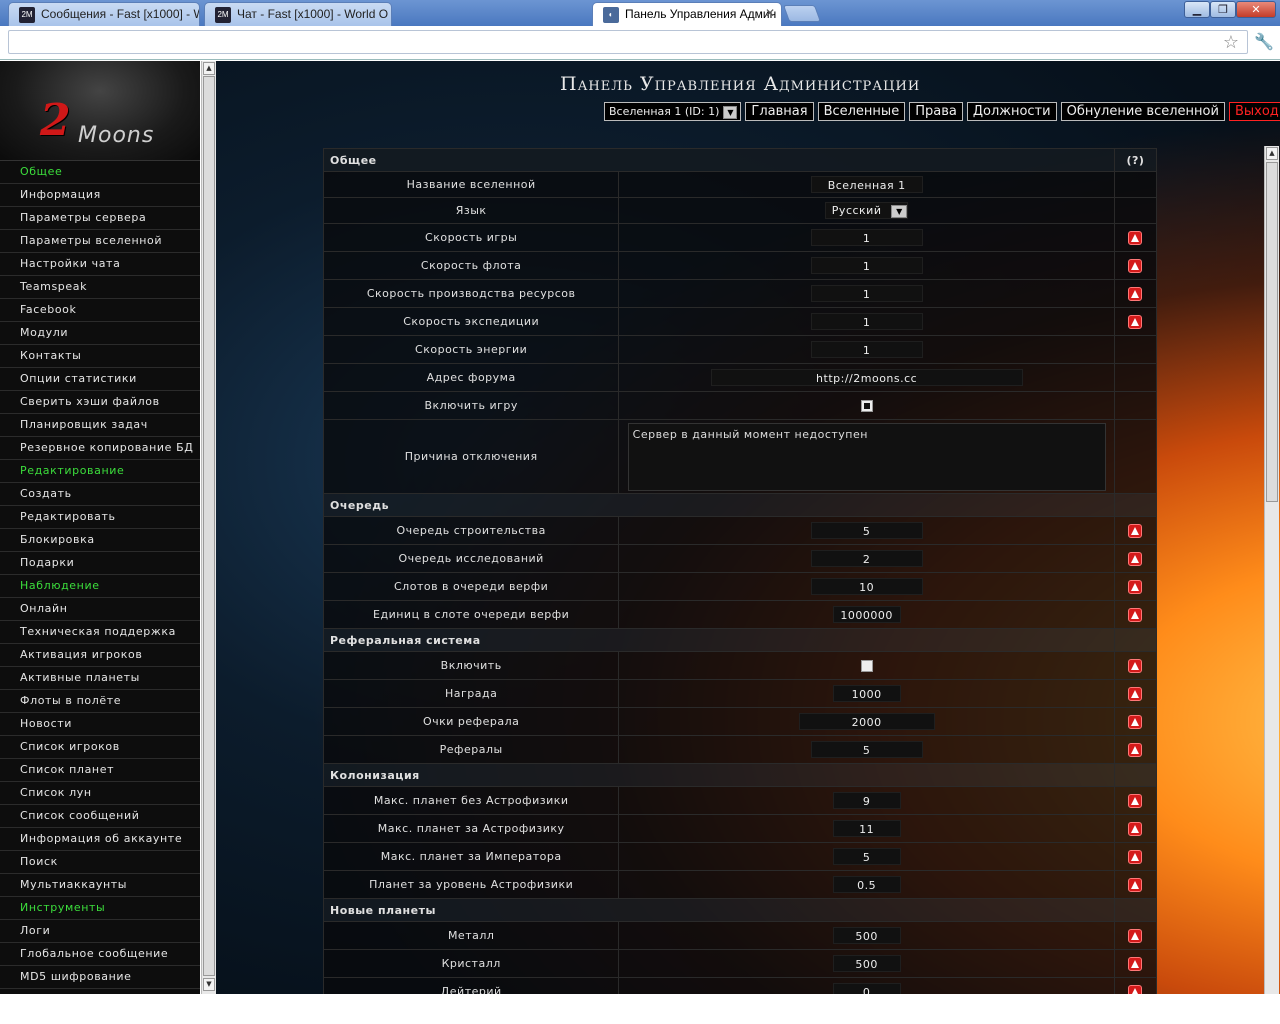 Image resolution: width=1280 pixels, height=1024 pixels. Describe the element at coordinates (100, 356) in the screenshot. I see `sidebar-item: Контакты` at that location.